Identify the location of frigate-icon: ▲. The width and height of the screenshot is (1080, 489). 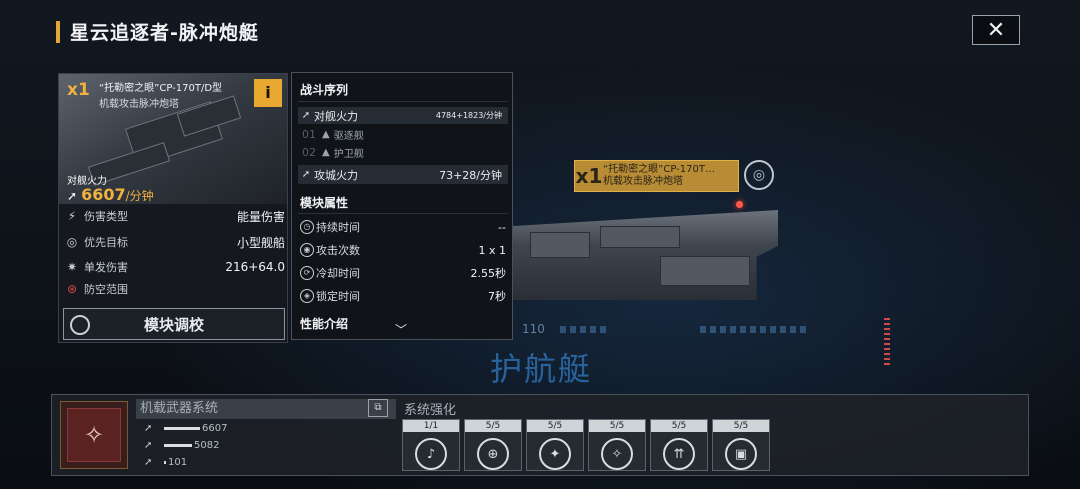
(326, 152).